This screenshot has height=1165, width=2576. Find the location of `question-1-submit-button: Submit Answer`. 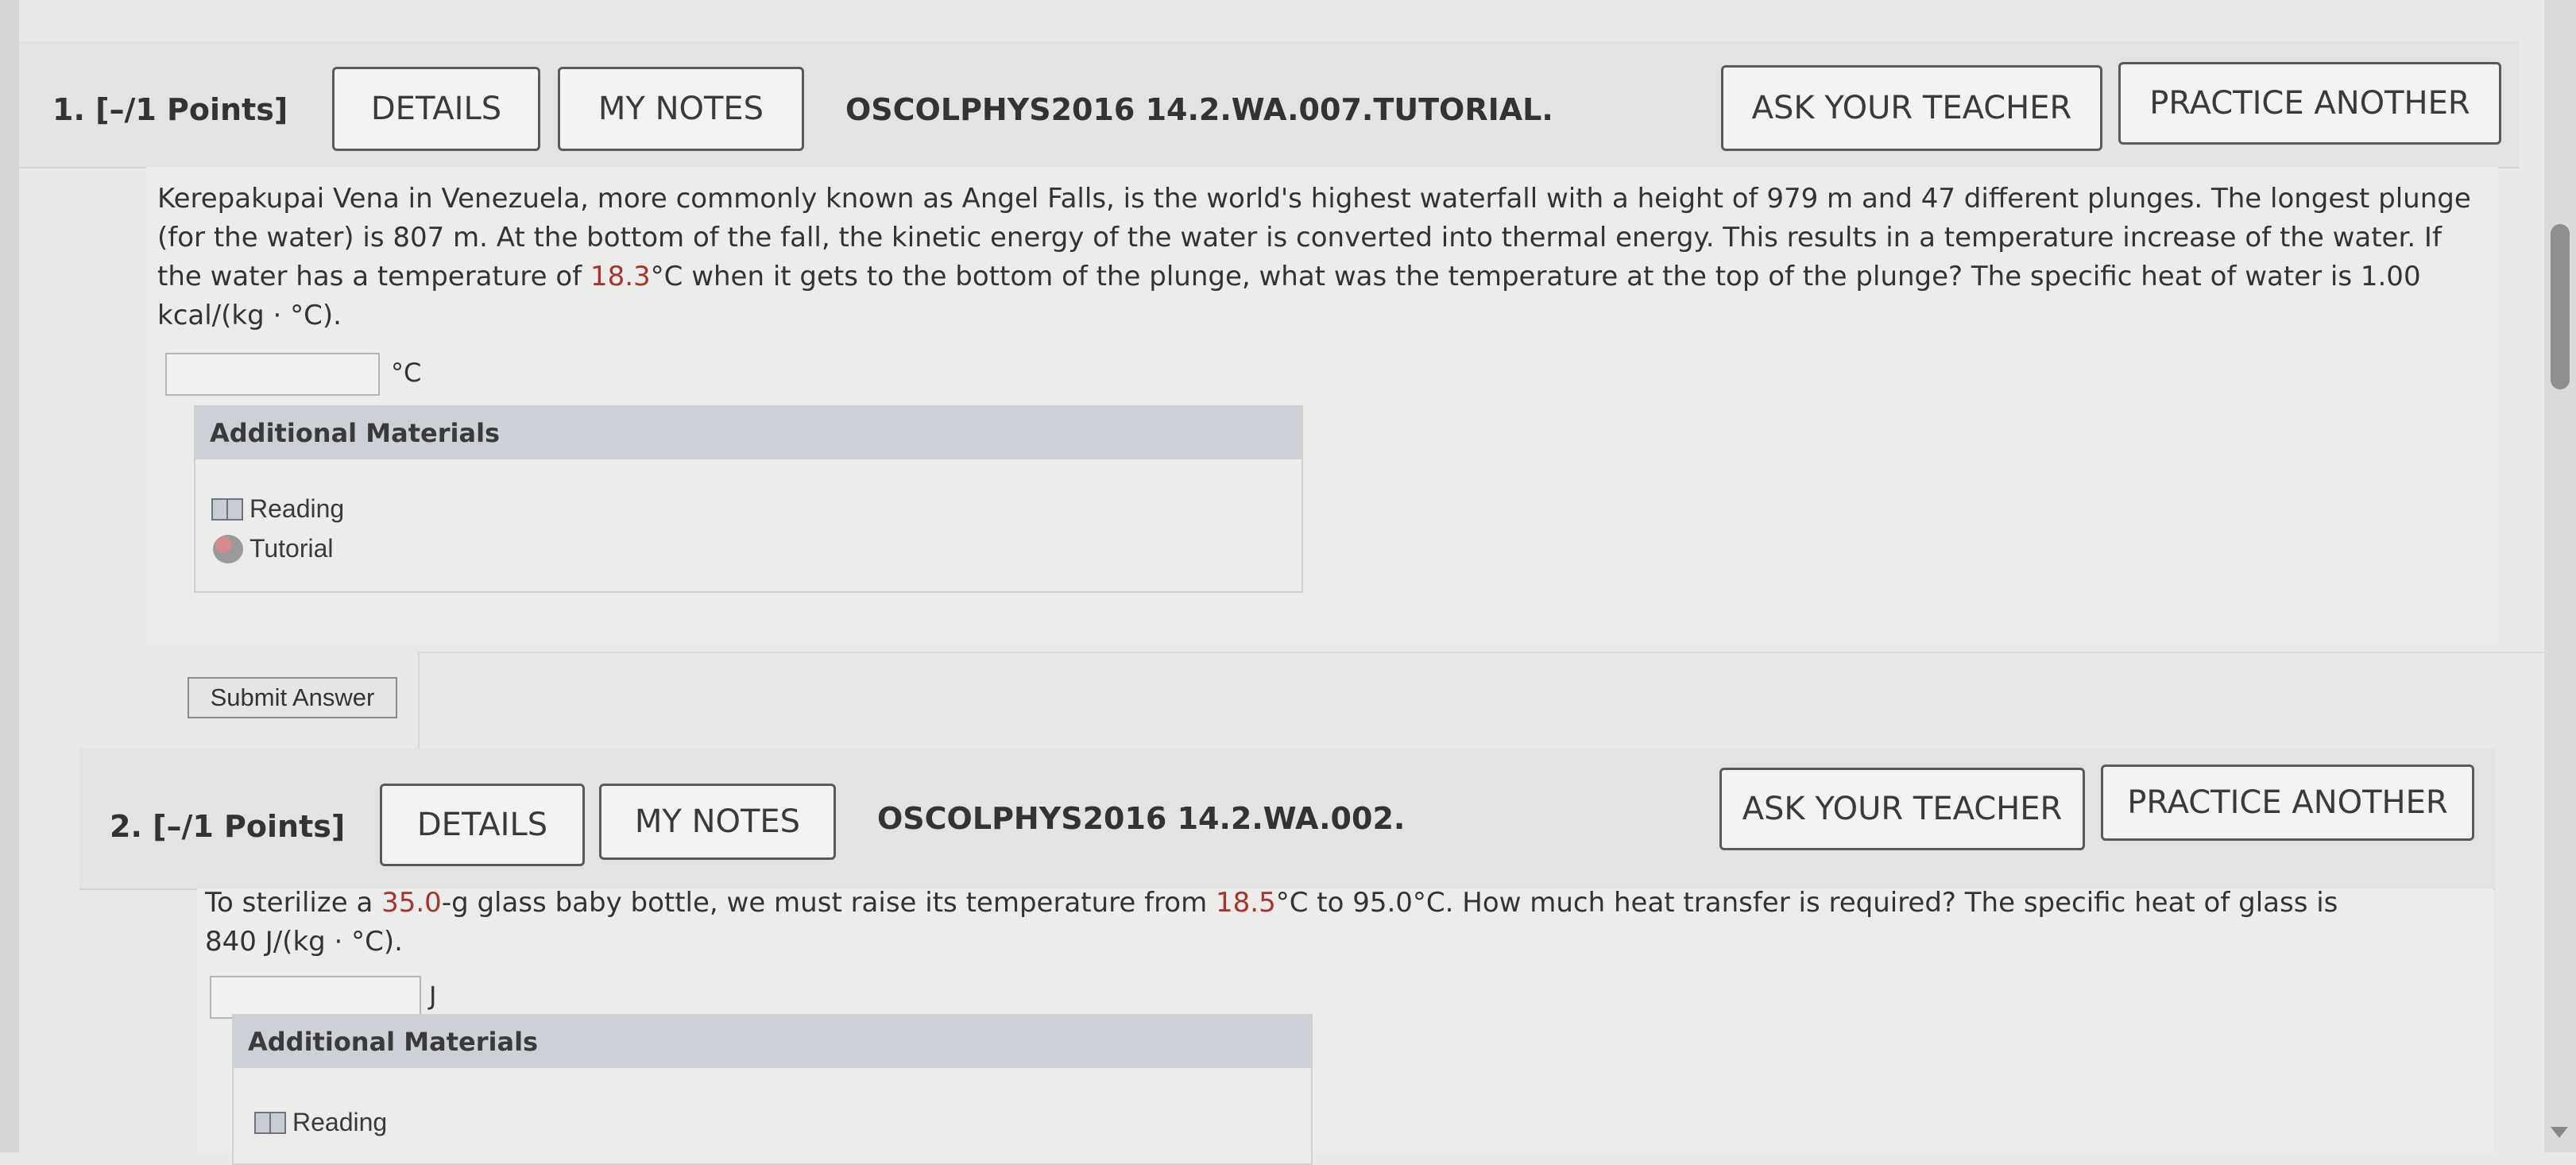

question-1-submit-button: Submit Answer is located at coordinates (292, 697).